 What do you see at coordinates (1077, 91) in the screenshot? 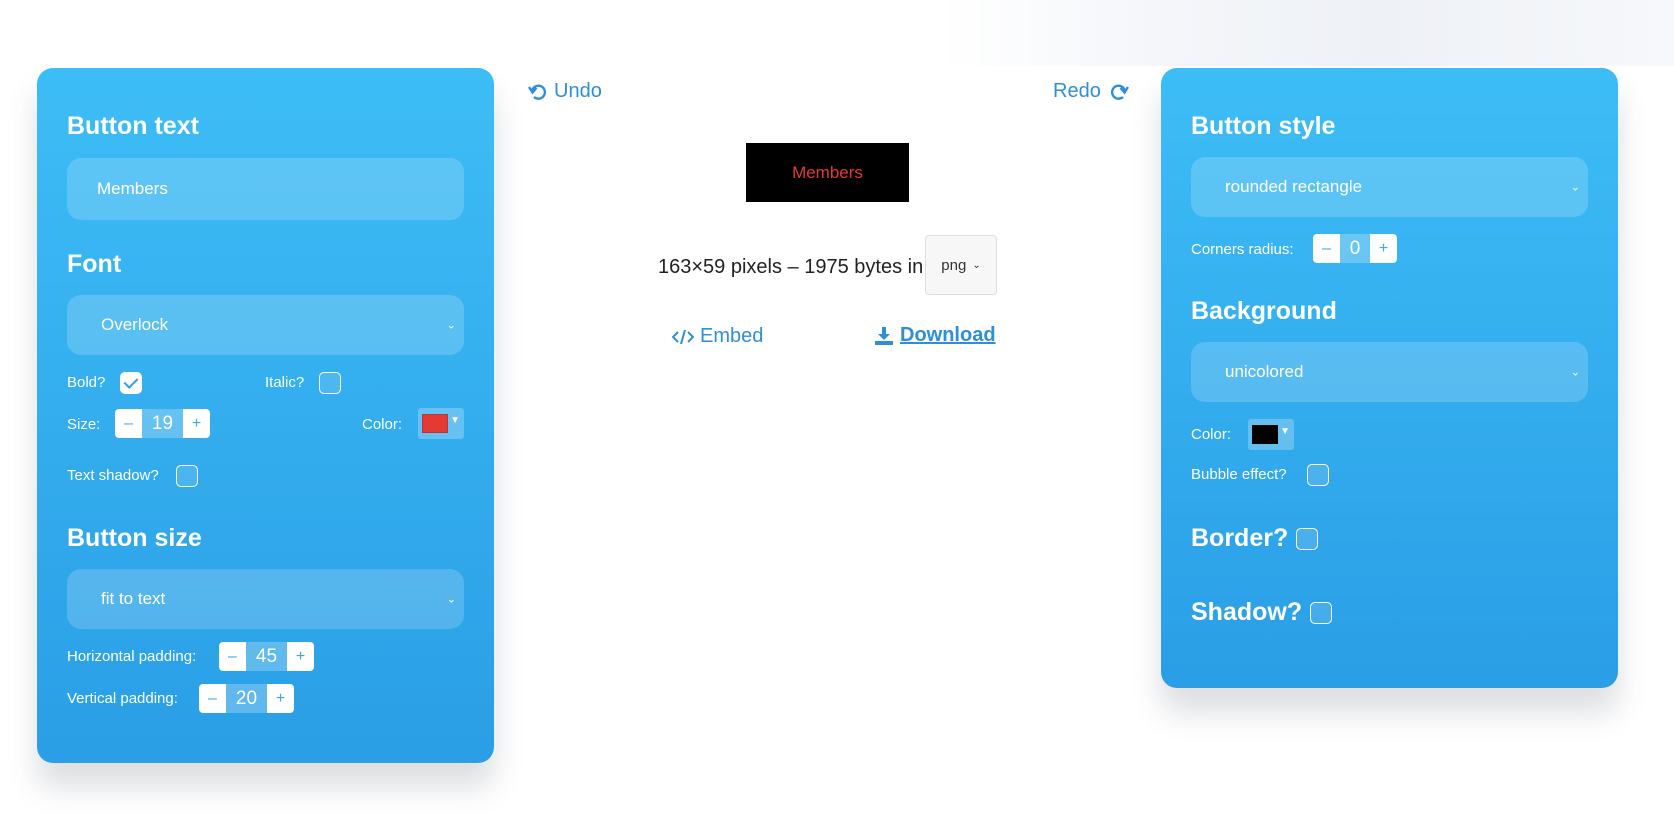
I see `redo-label: Redo` at bounding box center [1077, 91].